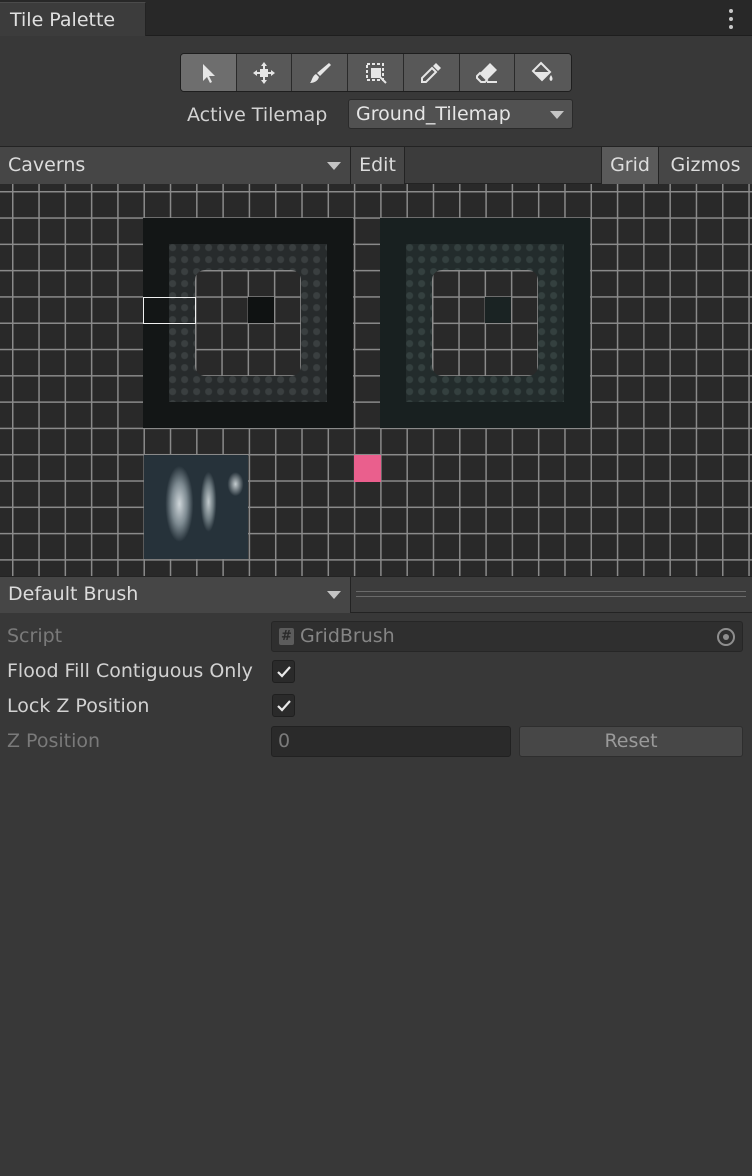 The width and height of the screenshot is (752, 1176). I want to click on brush-dropdown: Default Brush, so click(175, 595).